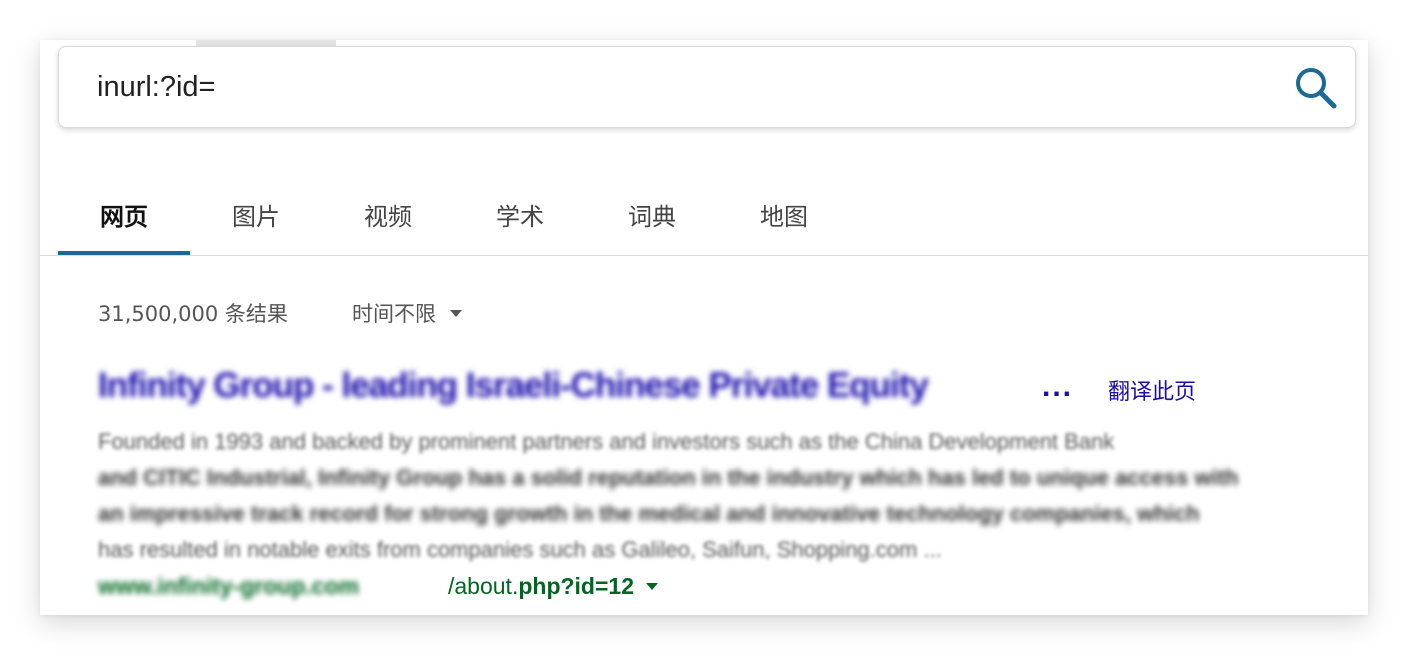 The height and width of the screenshot is (656, 1408). I want to click on tab-web: 网页, so click(124, 207).